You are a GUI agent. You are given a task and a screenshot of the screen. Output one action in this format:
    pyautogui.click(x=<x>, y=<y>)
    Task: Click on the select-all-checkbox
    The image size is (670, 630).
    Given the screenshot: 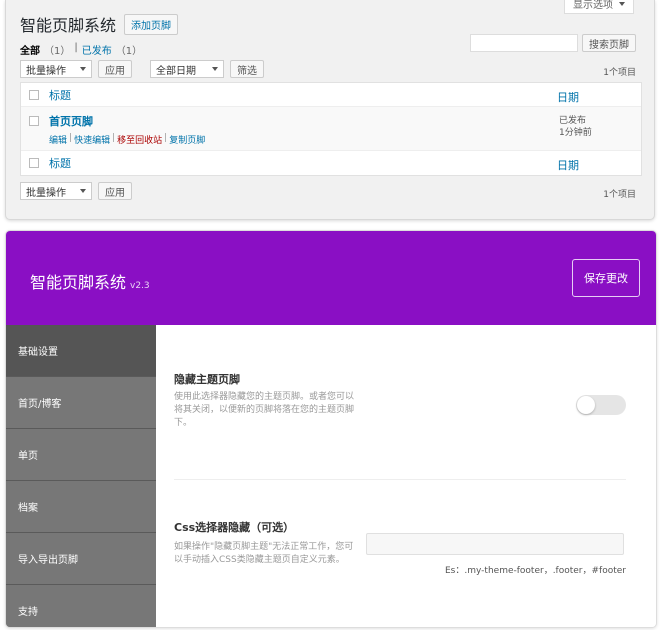 What is the action you would take?
    pyautogui.click(x=34, y=94)
    